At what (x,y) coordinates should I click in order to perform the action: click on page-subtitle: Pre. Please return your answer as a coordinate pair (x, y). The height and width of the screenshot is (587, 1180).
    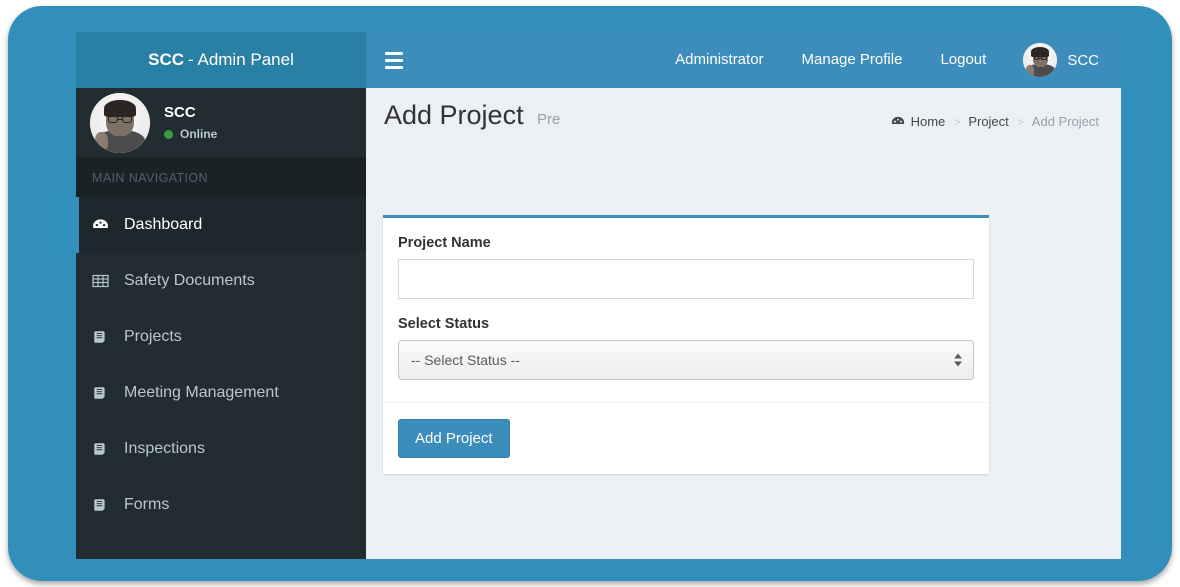
    Looking at the image, I should click on (549, 119).